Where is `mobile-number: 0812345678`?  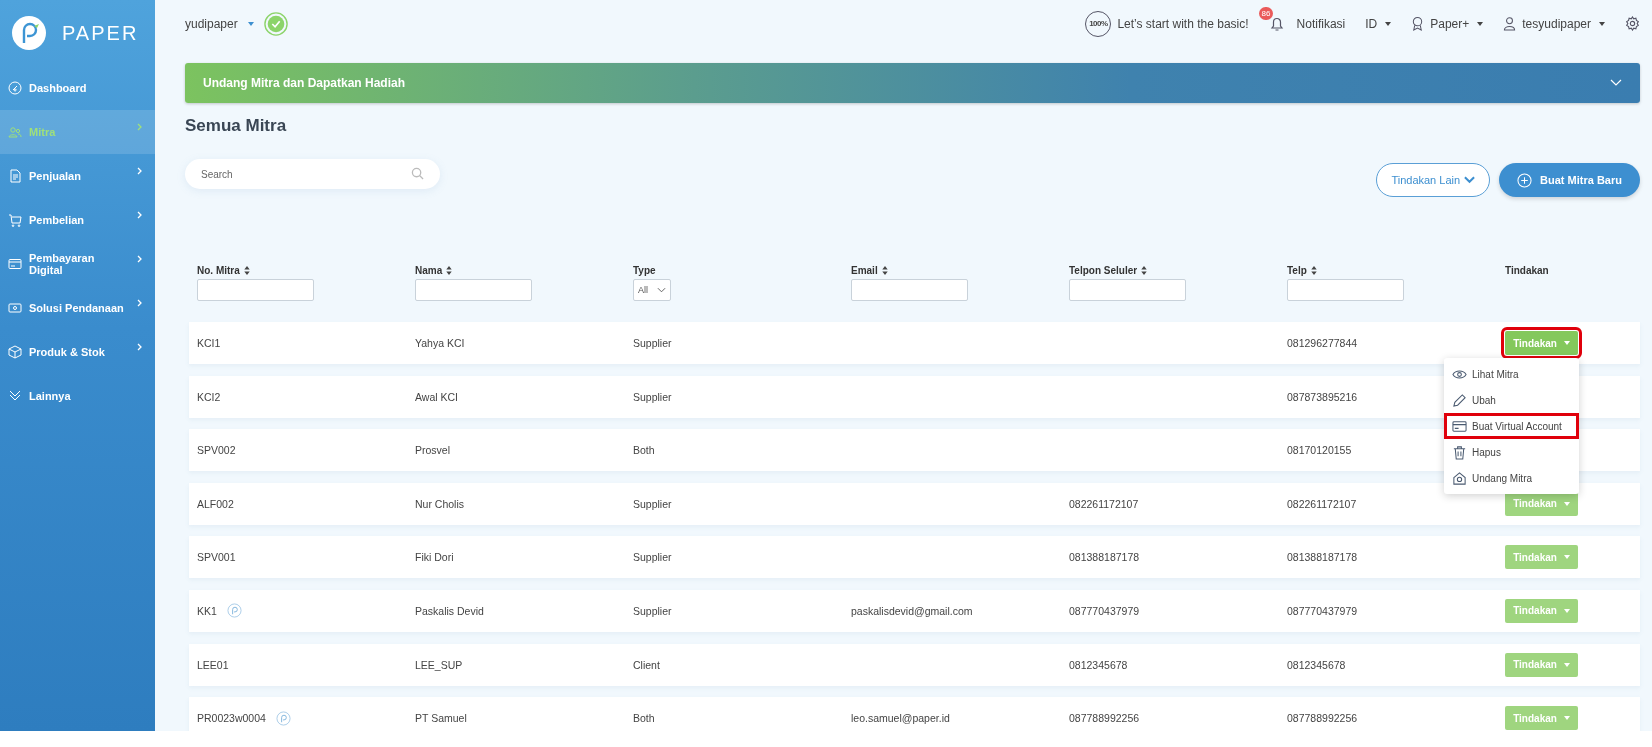
mobile-number: 0812345678 is located at coordinates (1098, 664).